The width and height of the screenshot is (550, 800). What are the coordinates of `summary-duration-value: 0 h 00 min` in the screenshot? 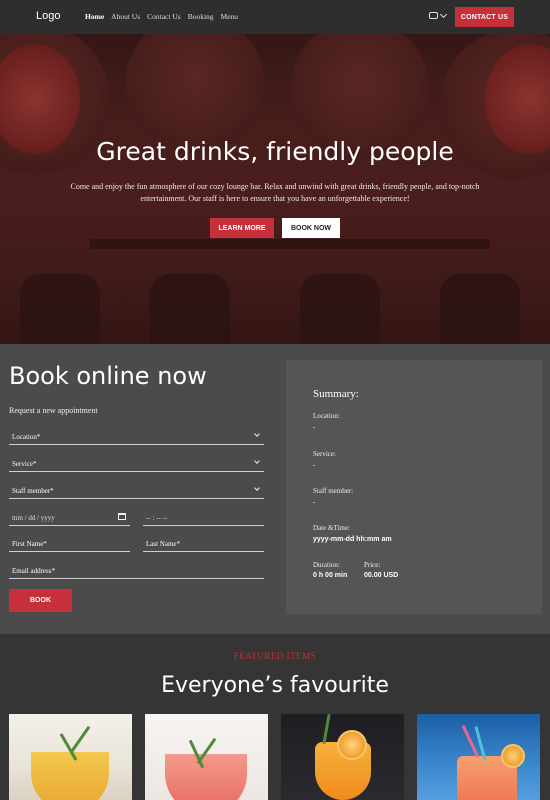 It's located at (330, 575).